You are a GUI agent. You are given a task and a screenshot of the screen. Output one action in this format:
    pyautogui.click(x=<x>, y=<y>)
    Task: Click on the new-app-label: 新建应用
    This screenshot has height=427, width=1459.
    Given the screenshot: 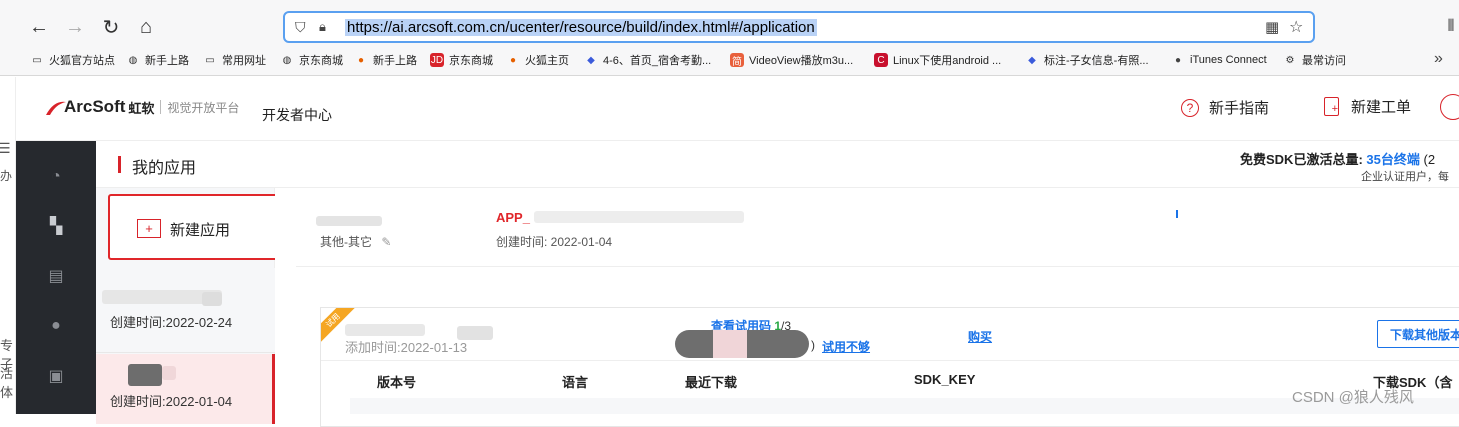 What is the action you would take?
    pyautogui.click(x=200, y=230)
    